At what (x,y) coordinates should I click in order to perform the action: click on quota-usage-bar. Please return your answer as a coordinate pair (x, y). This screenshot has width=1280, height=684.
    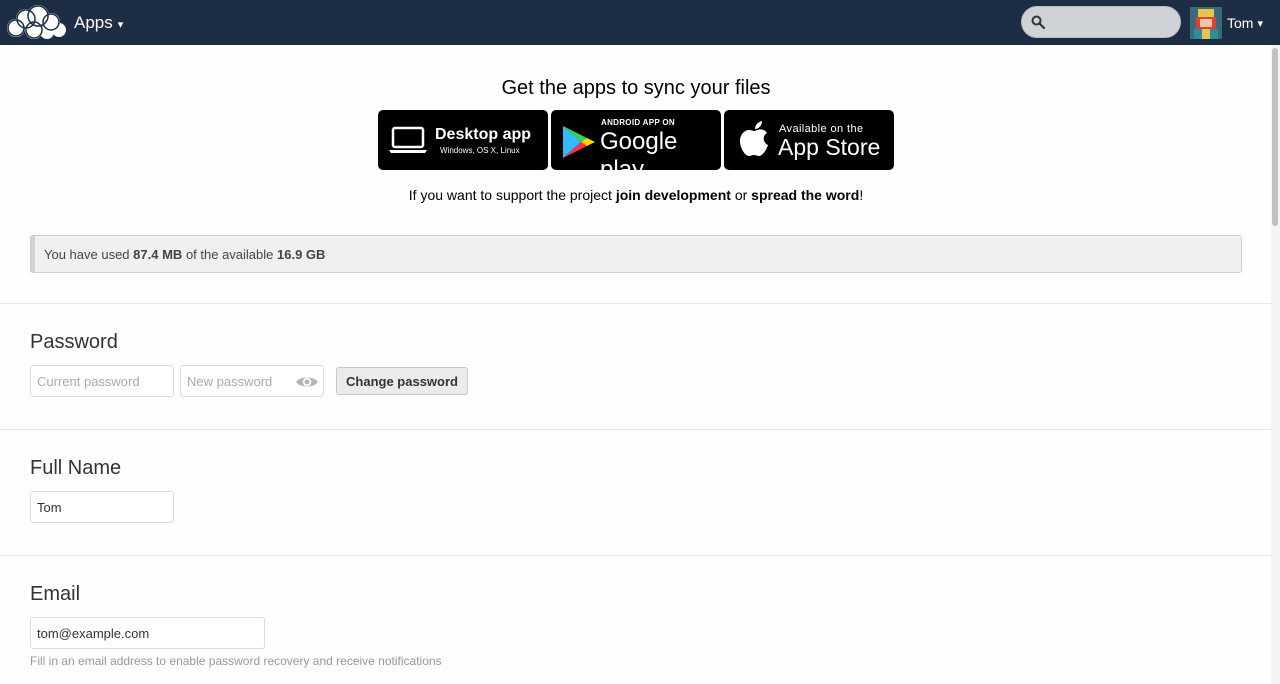
    Looking at the image, I should click on (33, 254).